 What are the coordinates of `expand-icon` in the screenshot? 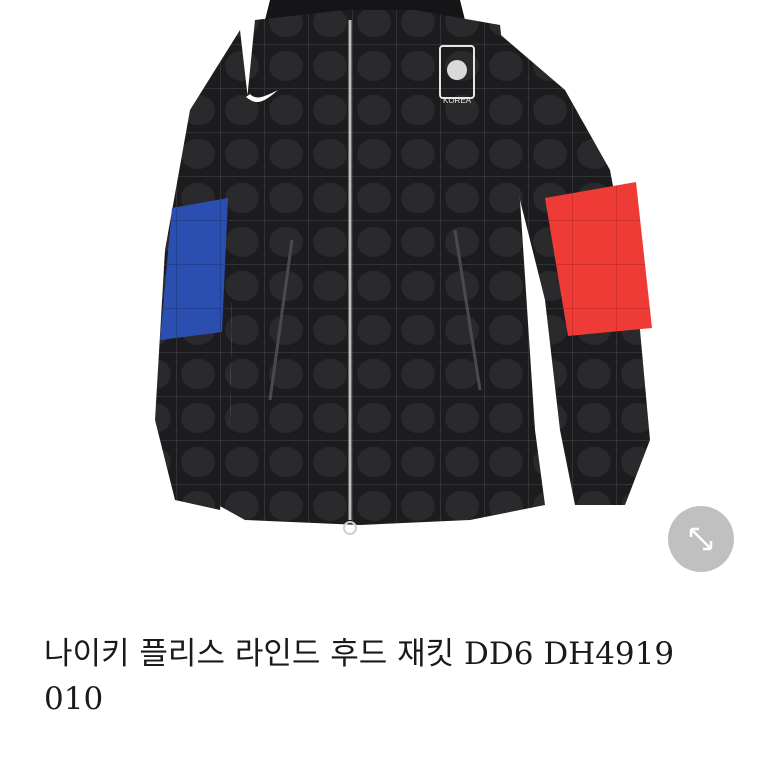 It's located at (701, 539).